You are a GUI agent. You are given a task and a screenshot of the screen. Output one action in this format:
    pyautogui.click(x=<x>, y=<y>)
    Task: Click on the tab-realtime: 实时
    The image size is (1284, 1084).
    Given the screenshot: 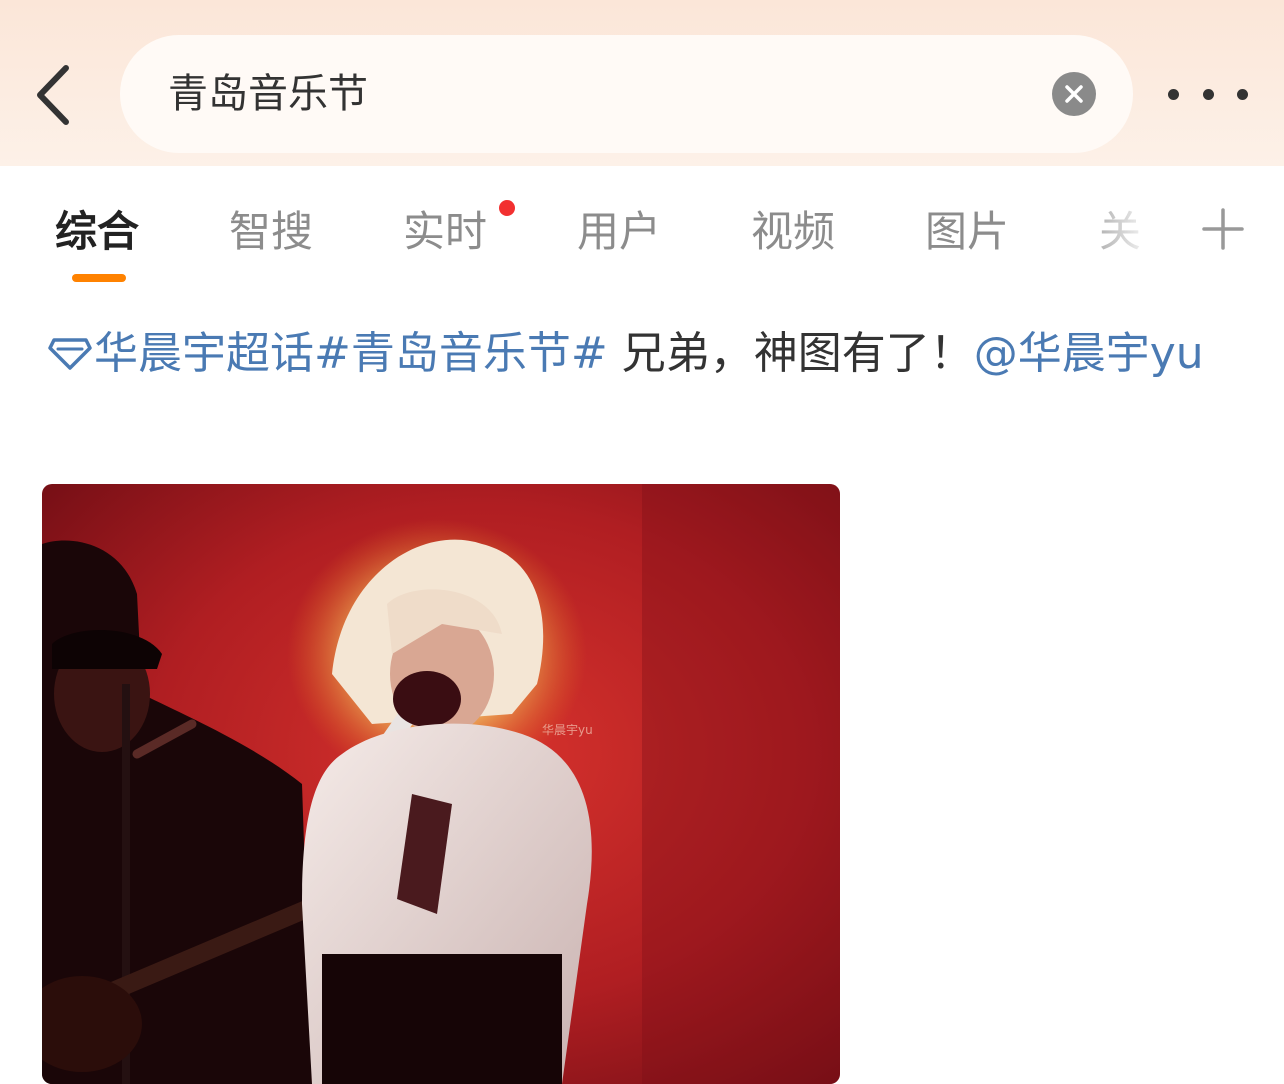 What is the action you would take?
    pyautogui.click(x=445, y=232)
    